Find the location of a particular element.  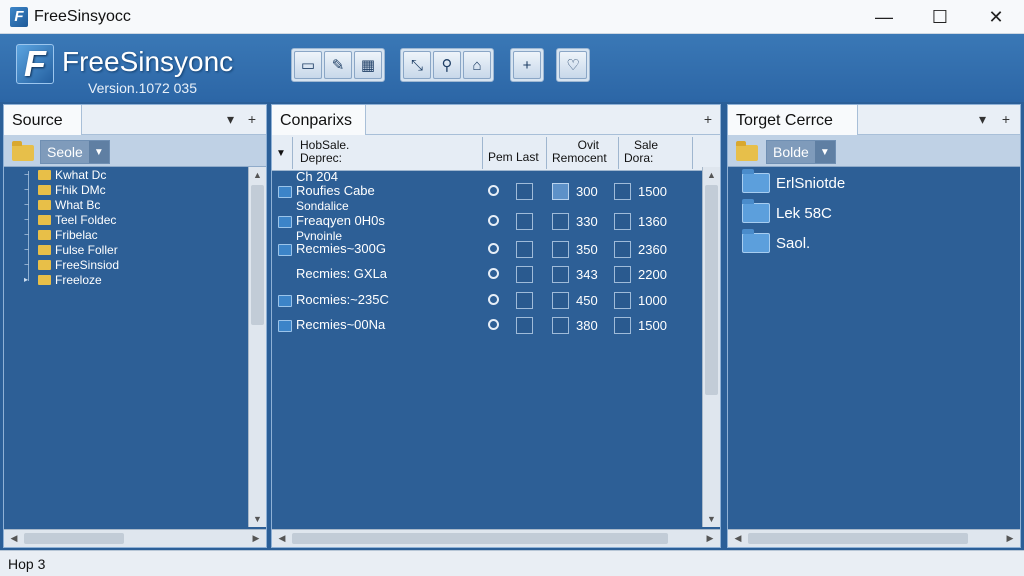

table-row: Freaqyen 0H0s Pvnoinle 330 1360 is located at coordinates (482, 228).